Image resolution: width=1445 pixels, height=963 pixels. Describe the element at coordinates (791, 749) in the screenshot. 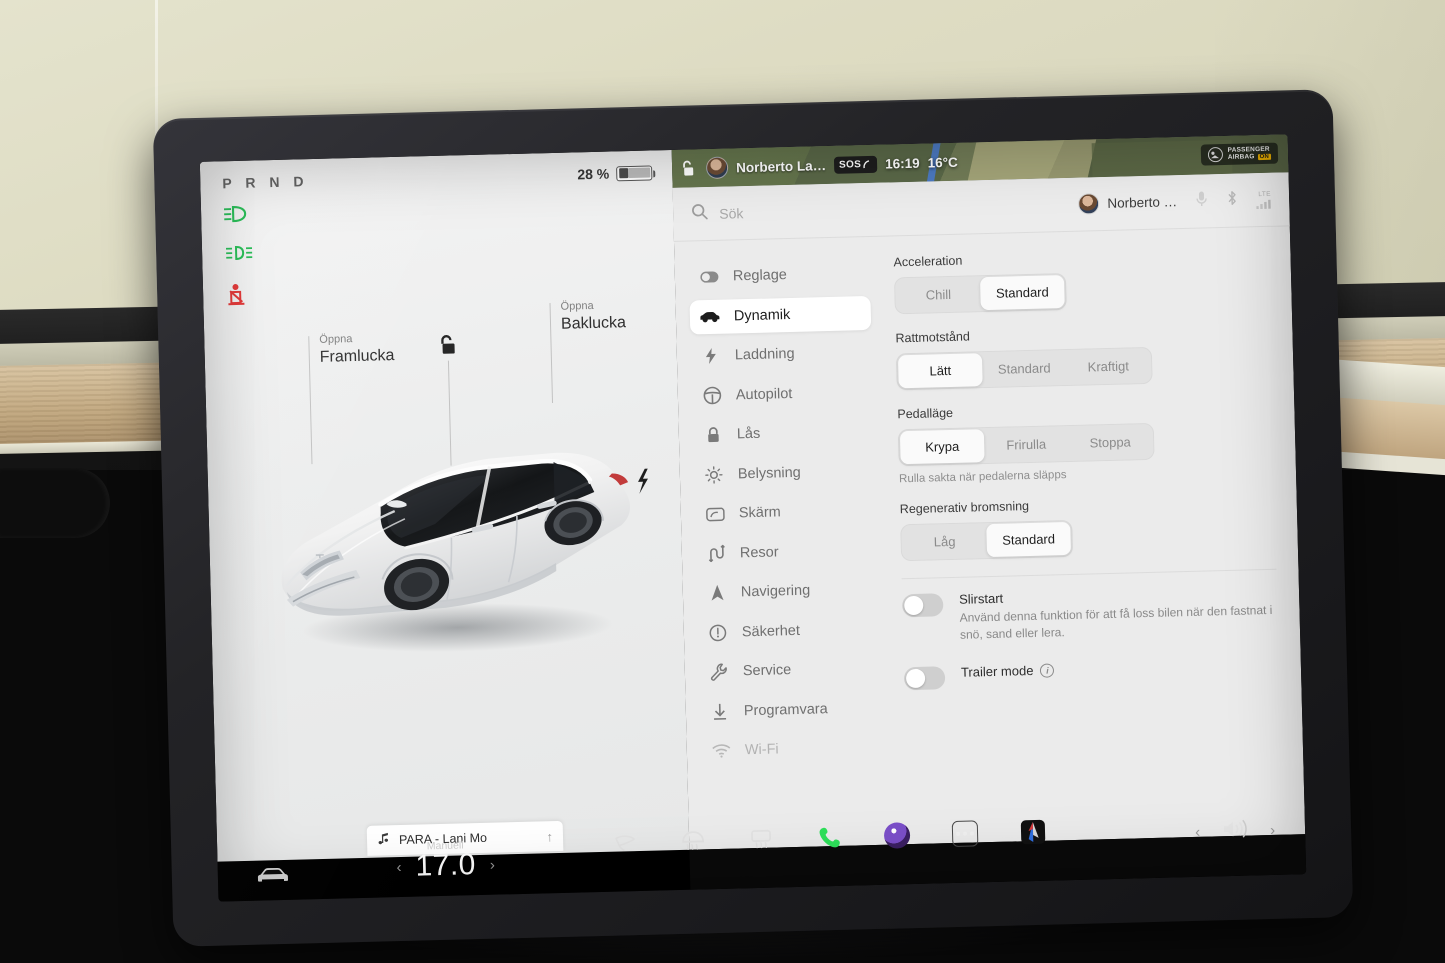

I see `sidebar-item-wifi: Wi-Fi` at that location.